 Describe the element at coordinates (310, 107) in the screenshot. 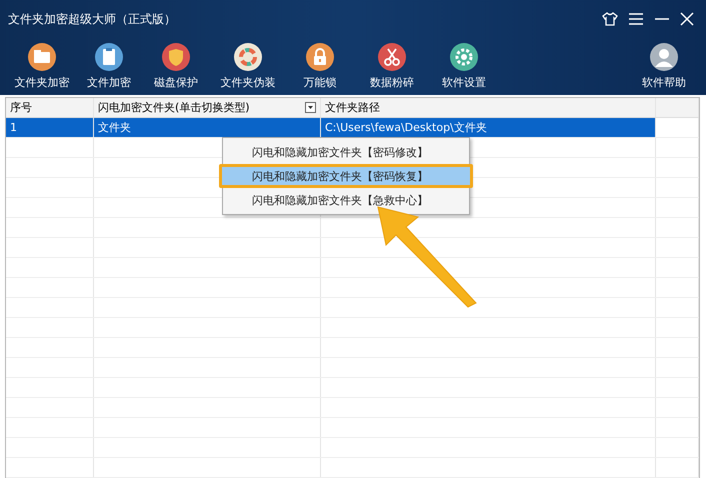

I see `dropdown-icon` at that location.